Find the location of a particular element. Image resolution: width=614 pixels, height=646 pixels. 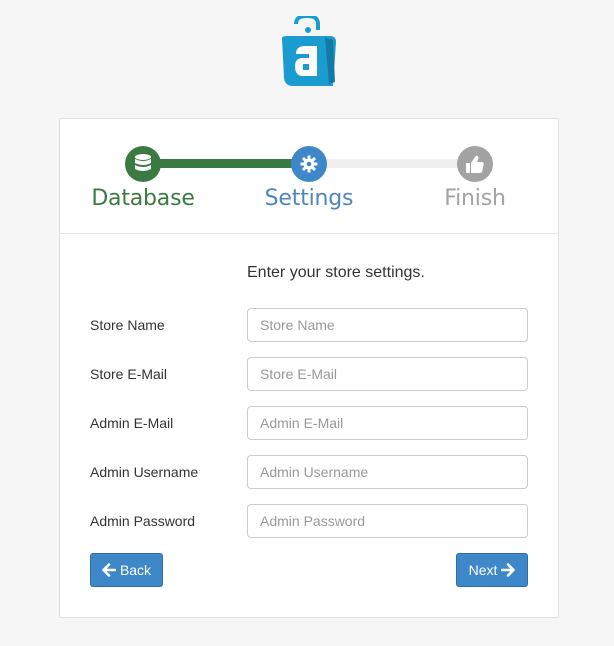

step-database-circle is located at coordinates (143, 164).